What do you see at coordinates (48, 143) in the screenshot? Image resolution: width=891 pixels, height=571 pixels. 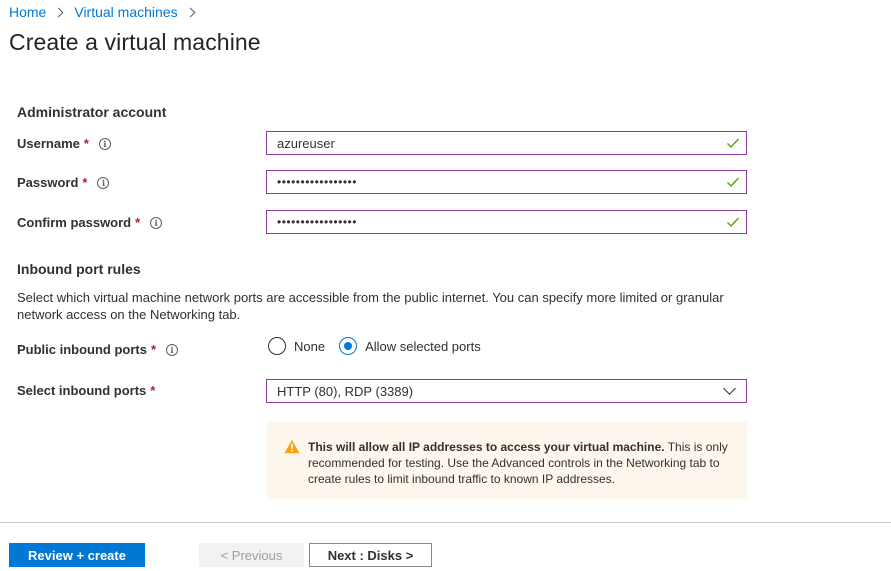 I see `username-label-text: Username` at bounding box center [48, 143].